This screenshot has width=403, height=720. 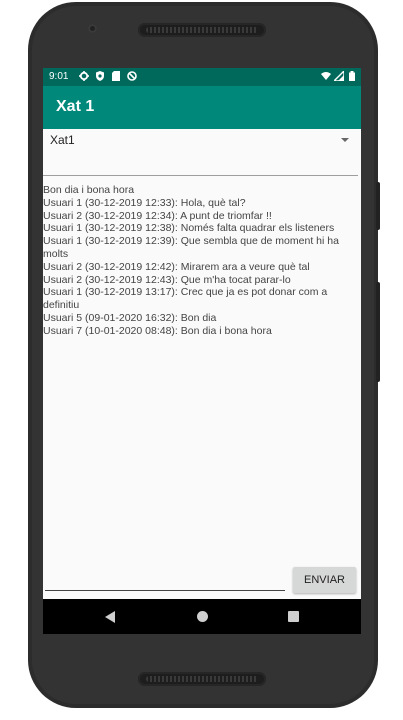 I want to click on volume-button, so click(x=378, y=332).